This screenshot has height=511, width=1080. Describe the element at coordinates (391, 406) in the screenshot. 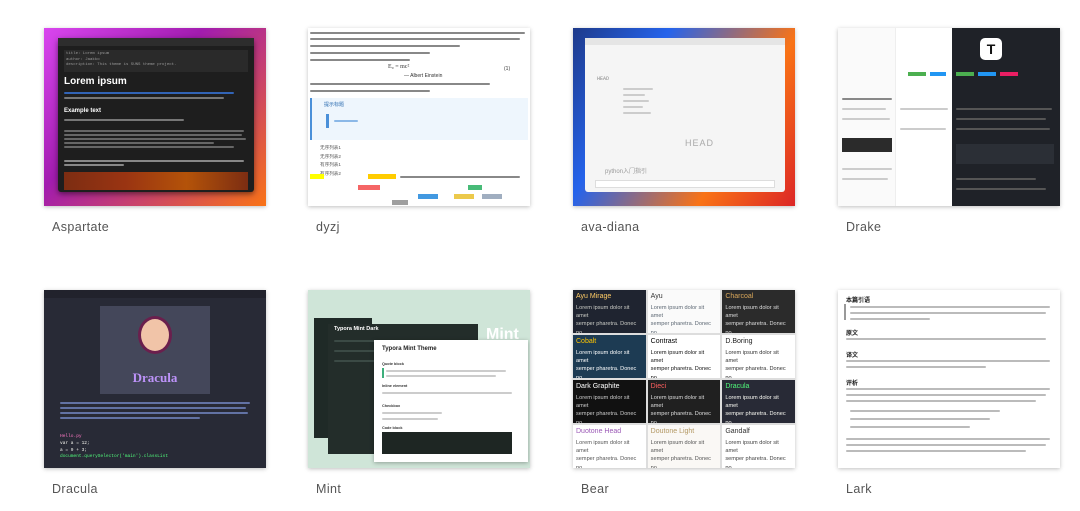

I see `section-heading: Checkbox` at that location.